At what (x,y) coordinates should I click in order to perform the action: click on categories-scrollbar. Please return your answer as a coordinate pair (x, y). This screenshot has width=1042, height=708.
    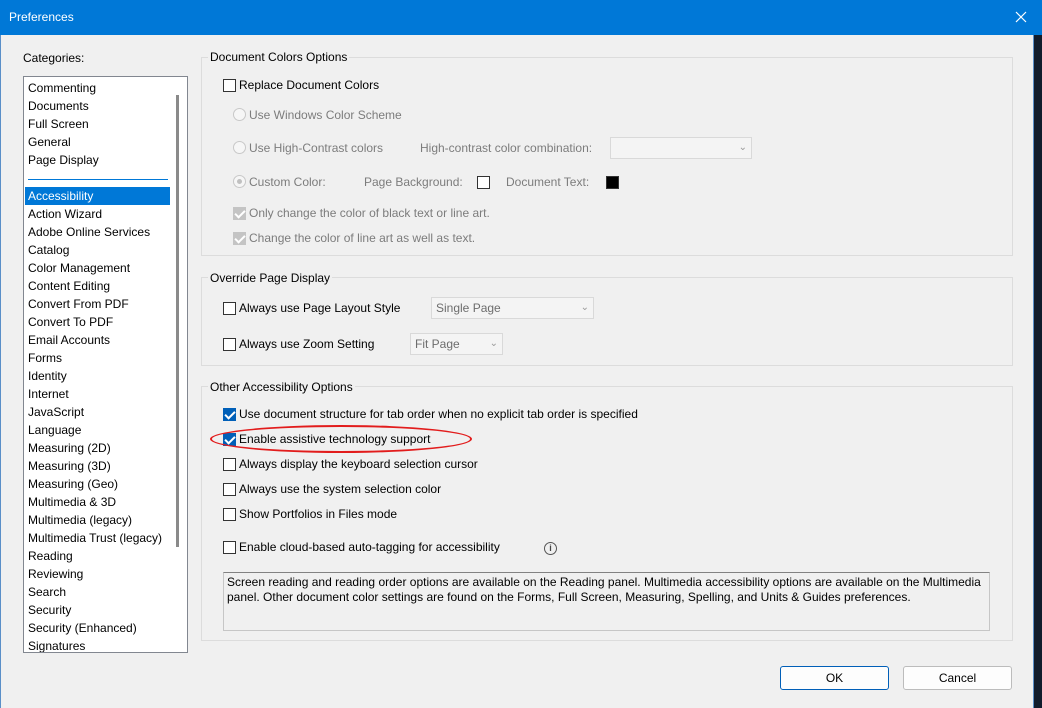
    Looking at the image, I should click on (177, 321).